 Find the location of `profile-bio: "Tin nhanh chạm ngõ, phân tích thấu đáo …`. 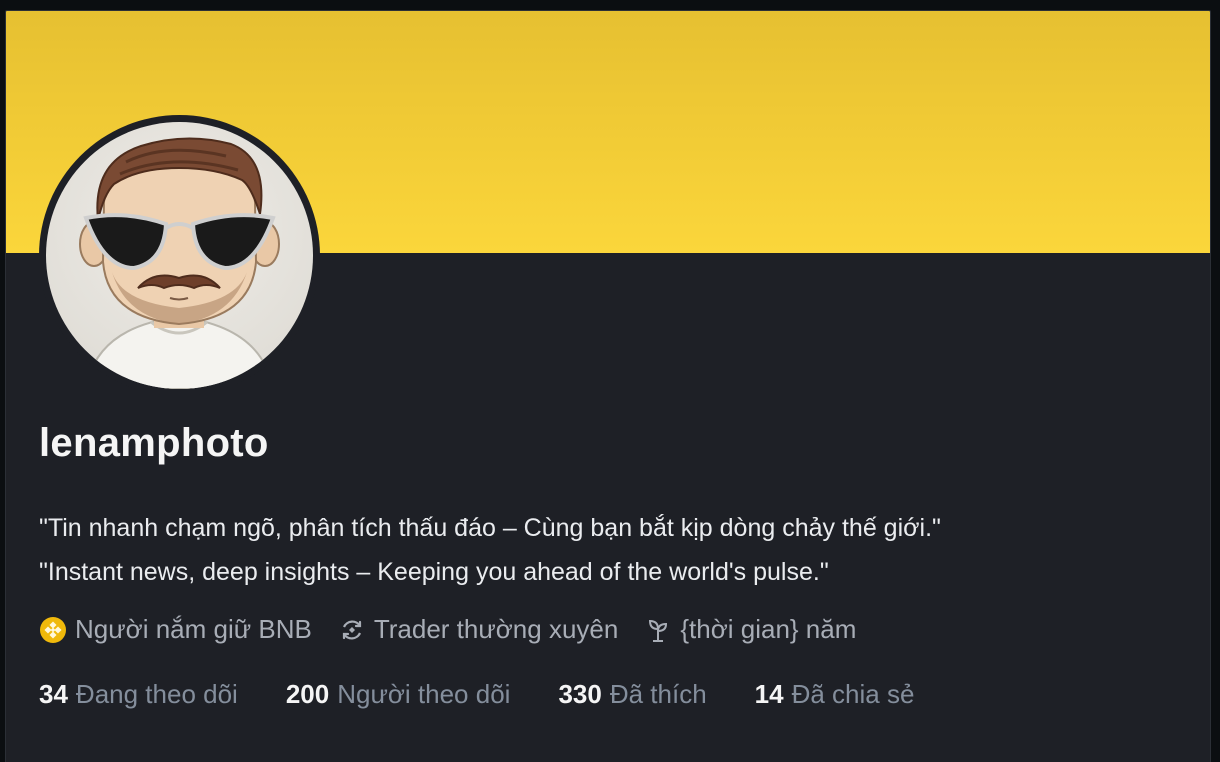

profile-bio: "Tin nhanh chạm ngõ, phân tích thấu đáo … is located at coordinates (490, 550).